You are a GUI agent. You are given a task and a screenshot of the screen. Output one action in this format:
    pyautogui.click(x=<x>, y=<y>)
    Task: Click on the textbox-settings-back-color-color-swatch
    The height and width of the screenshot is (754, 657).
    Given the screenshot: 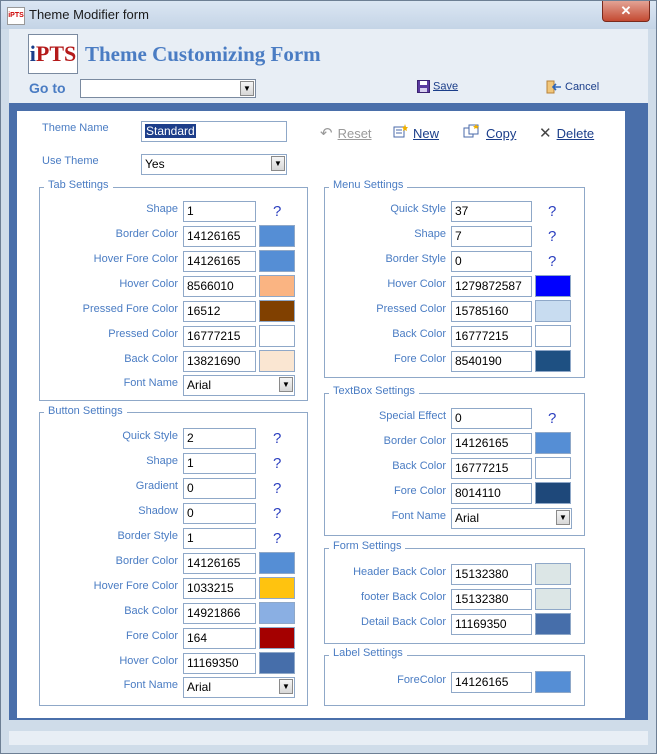 What is the action you would take?
    pyautogui.click(x=553, y=468)
    